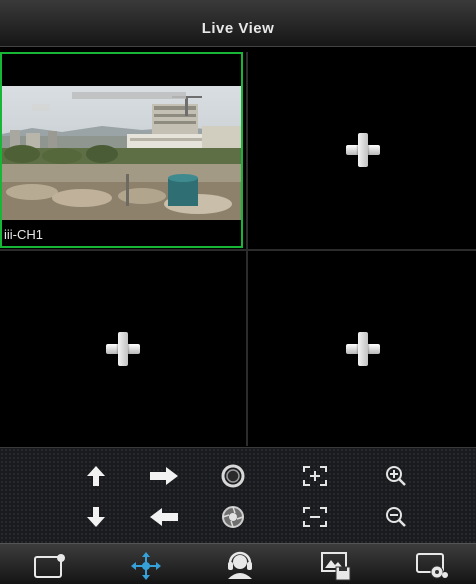 This screenshot has width=476, height=584. I want to click on bottom-toolbar, so click(238, 563).